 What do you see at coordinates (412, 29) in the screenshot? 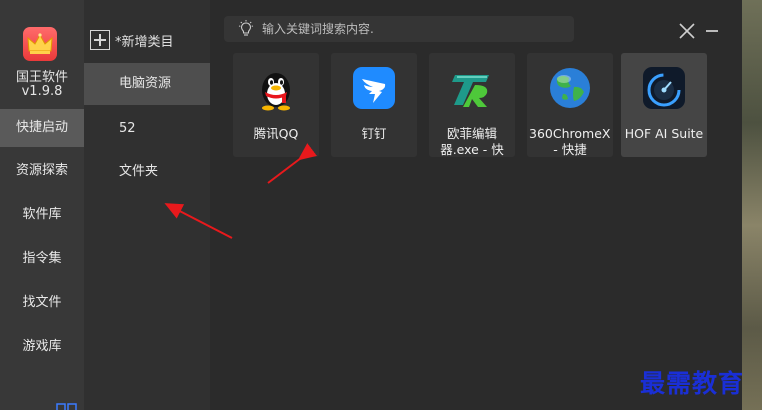
I see `search-input` at bounding box center [412, 29].